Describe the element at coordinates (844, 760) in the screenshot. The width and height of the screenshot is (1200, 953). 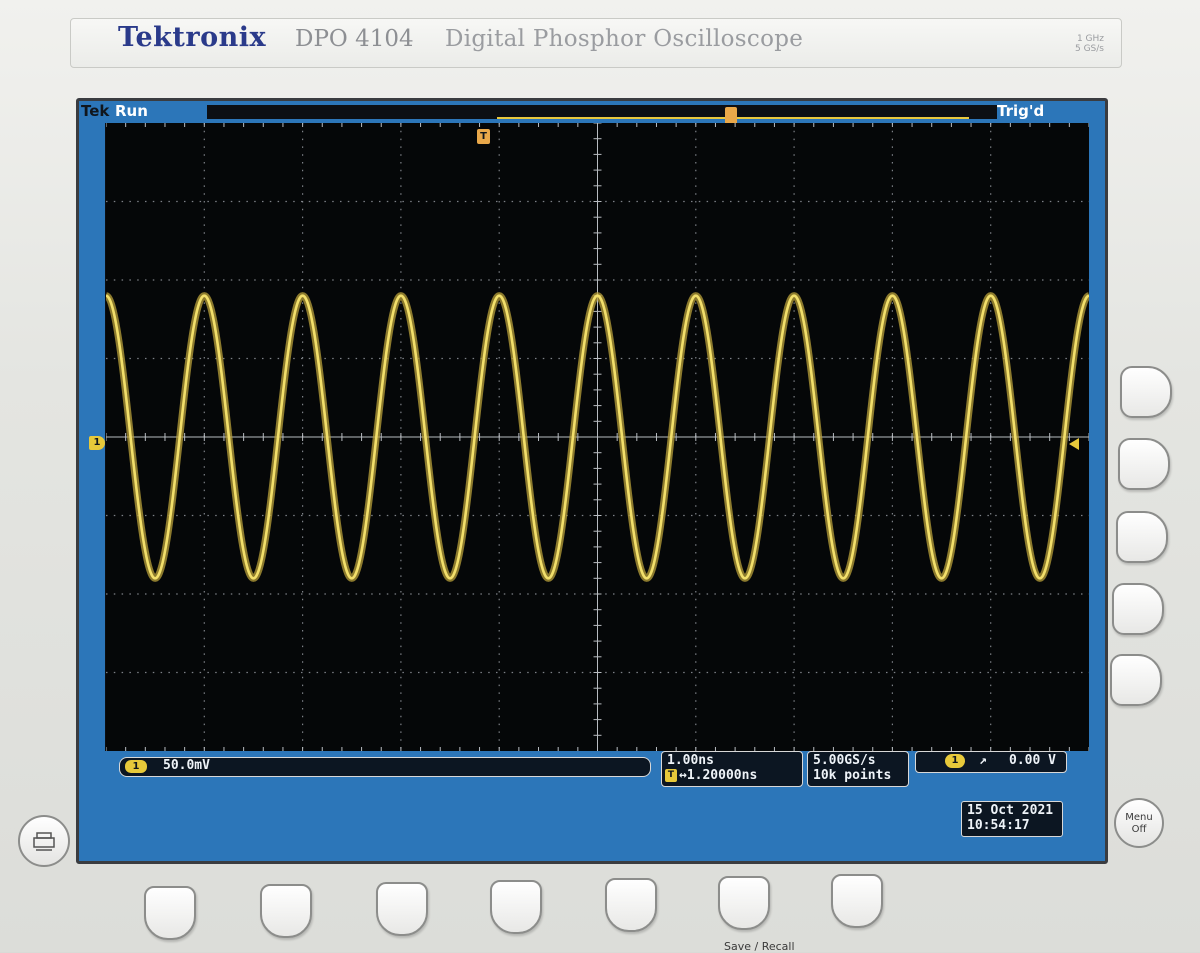
I see `sample-rate: 5.00GS/s` at that location.